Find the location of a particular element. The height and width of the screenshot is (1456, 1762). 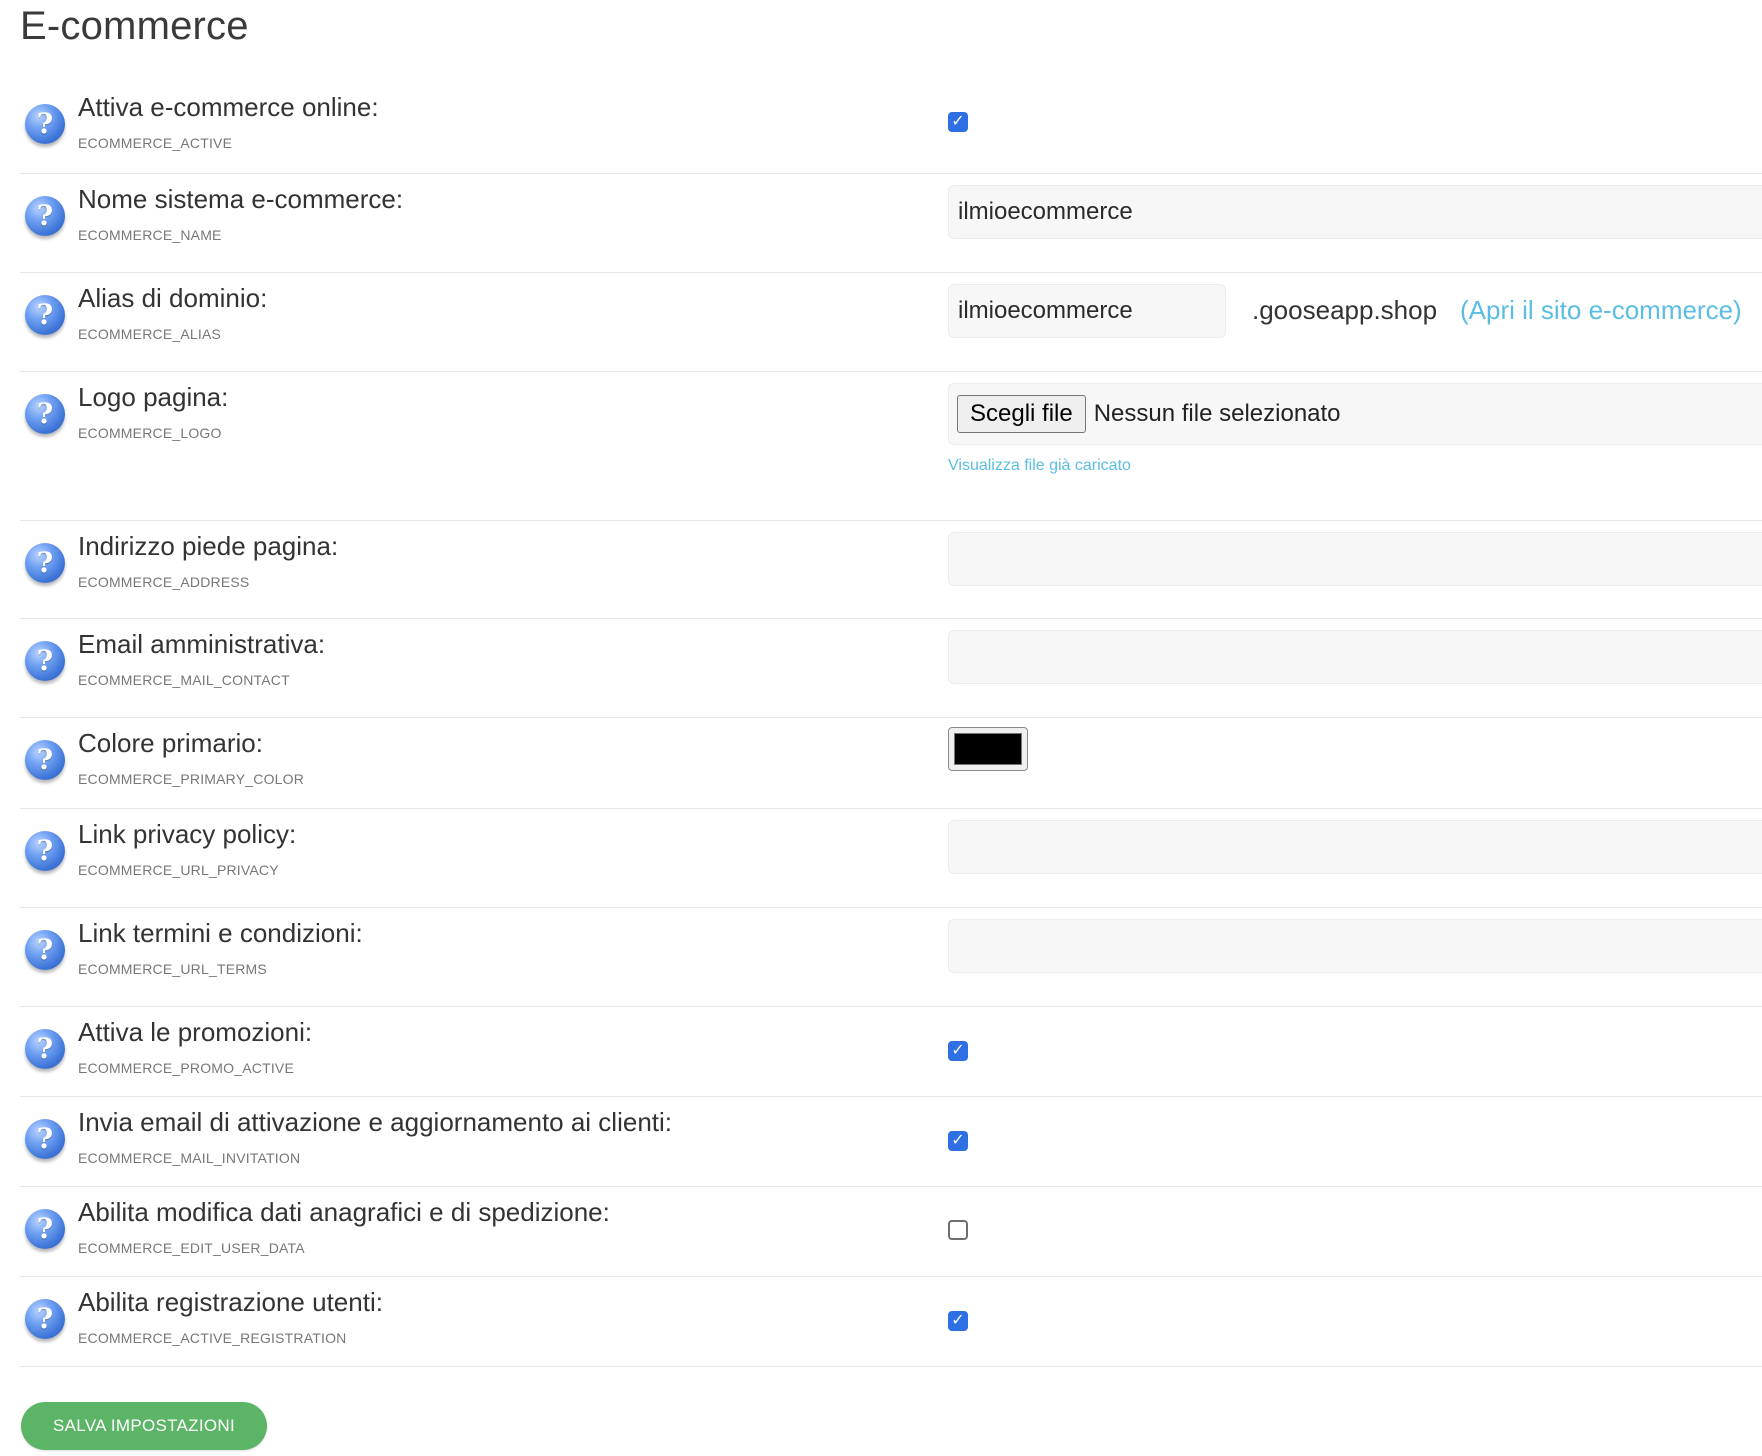

domain-suffix: .gooseapp.shop is located at coordinates (1345, 310).